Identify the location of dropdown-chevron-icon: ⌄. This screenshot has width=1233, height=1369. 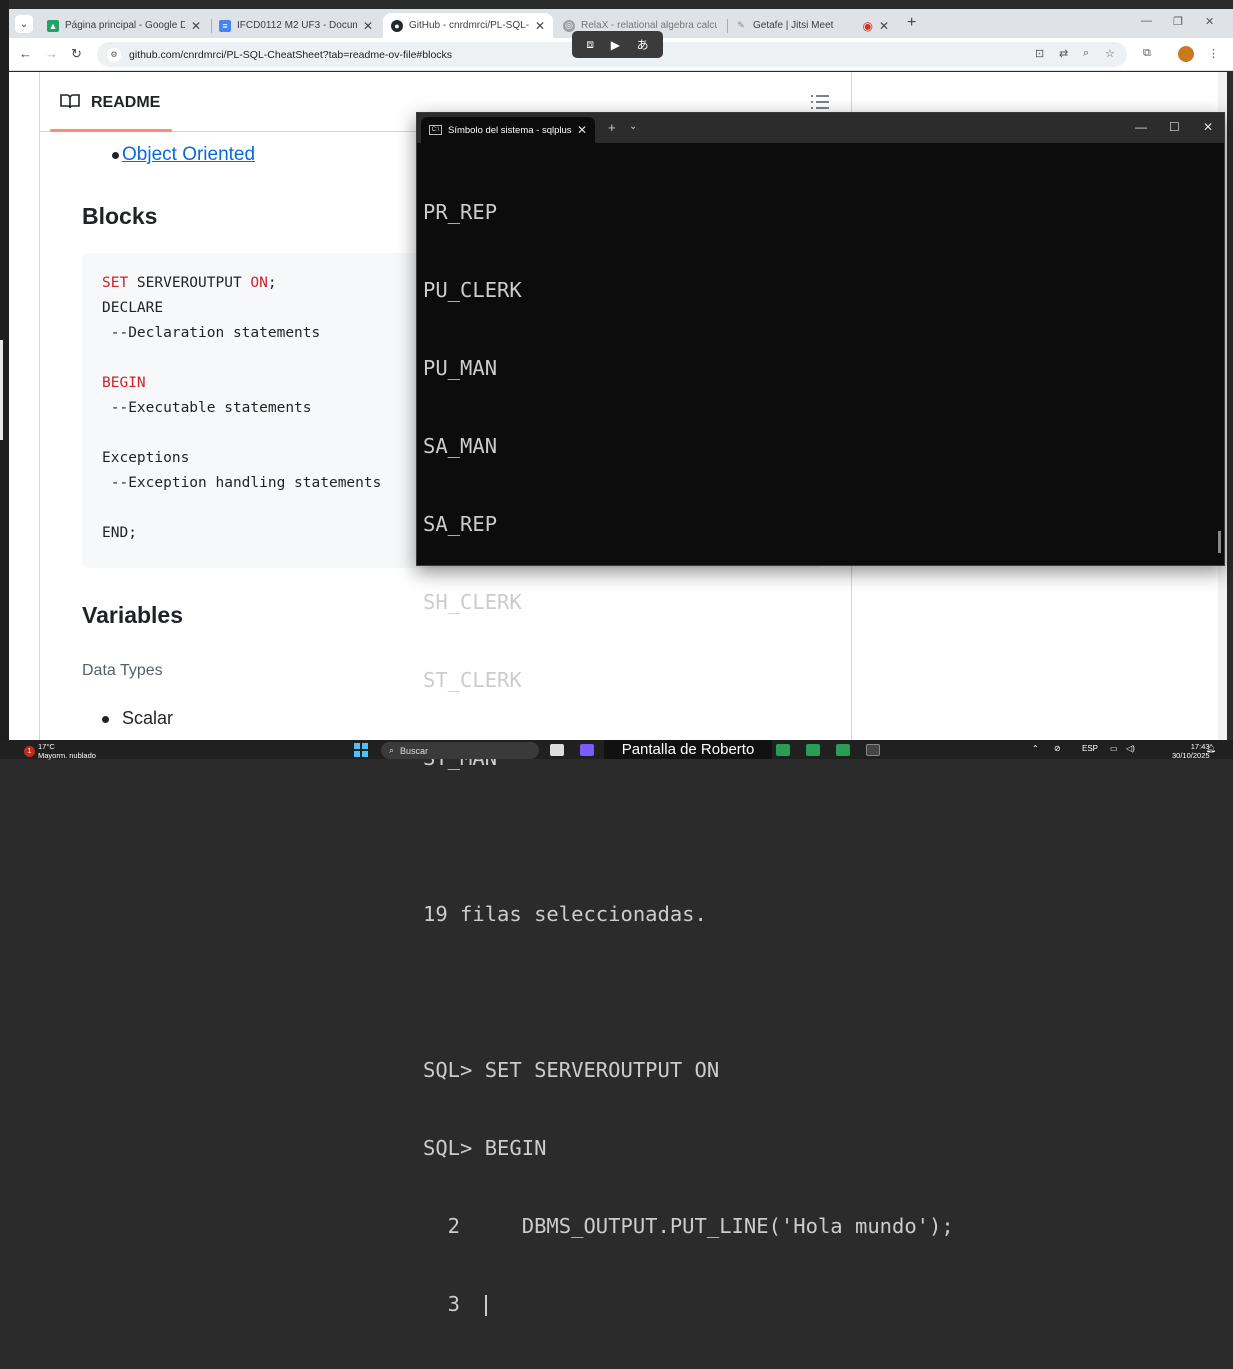
(633, 126).